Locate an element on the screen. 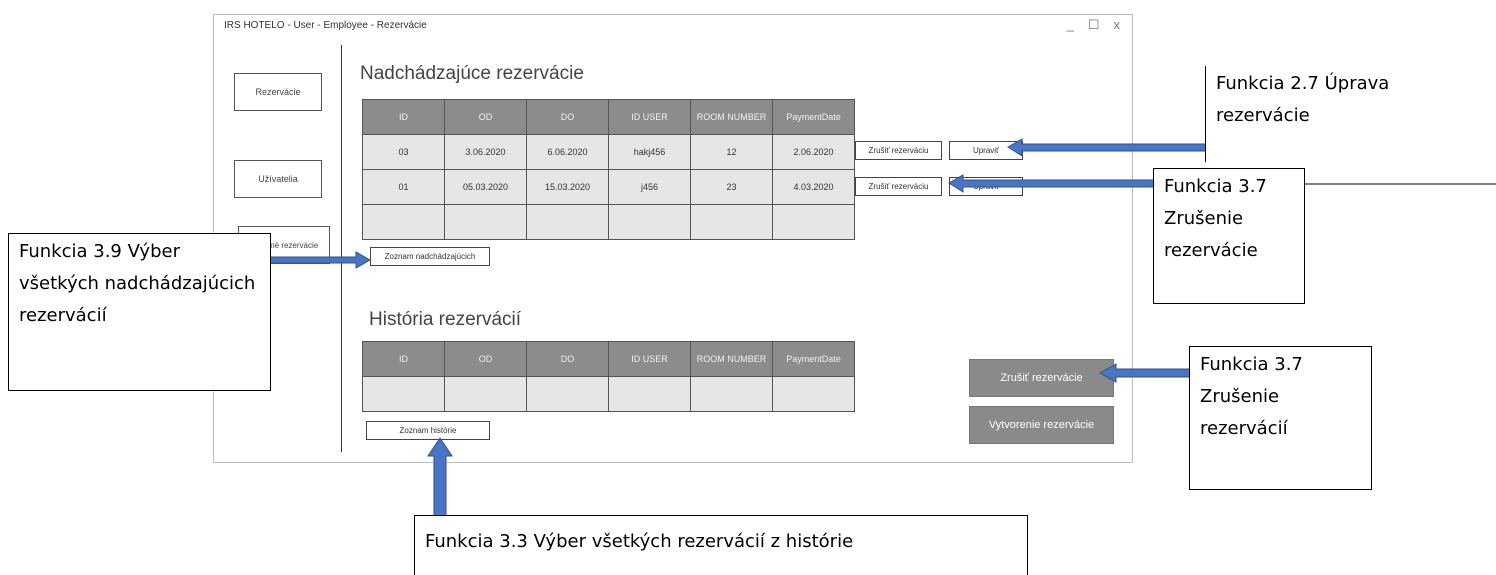 Image resolution: width=1496 pixels, height=575 pixels. arrow-edit-icon is located at coordinates (1110, 147).